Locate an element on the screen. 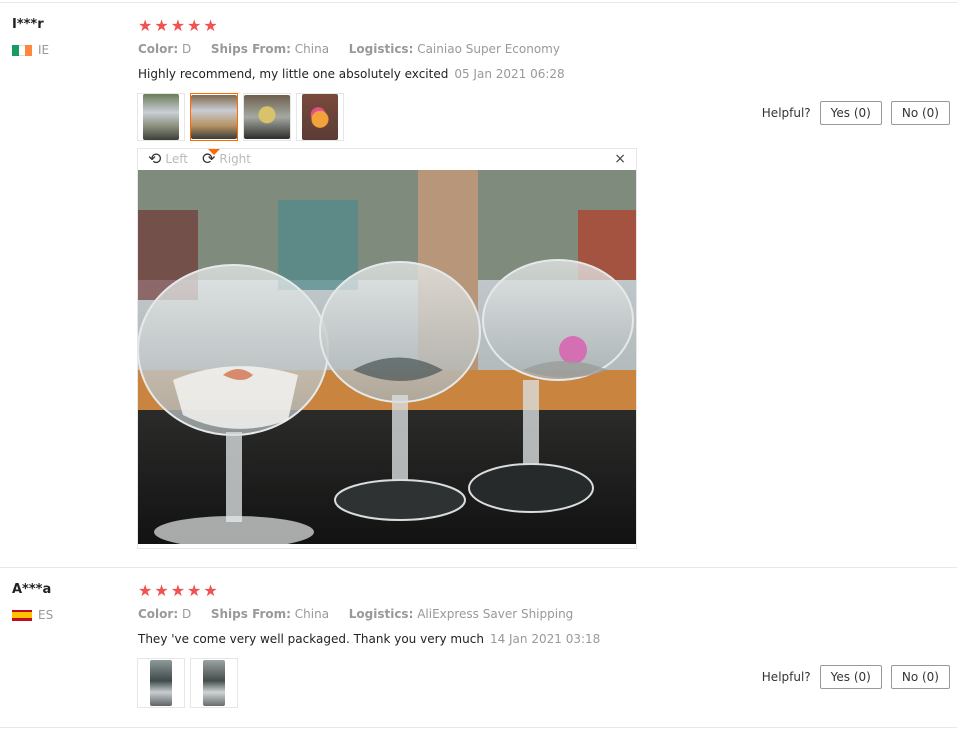 Image resolution: width=957 pixels, height=737 pixels. logistics-value: AliExpress Saver Shipping is located at coordinates (495, 614).